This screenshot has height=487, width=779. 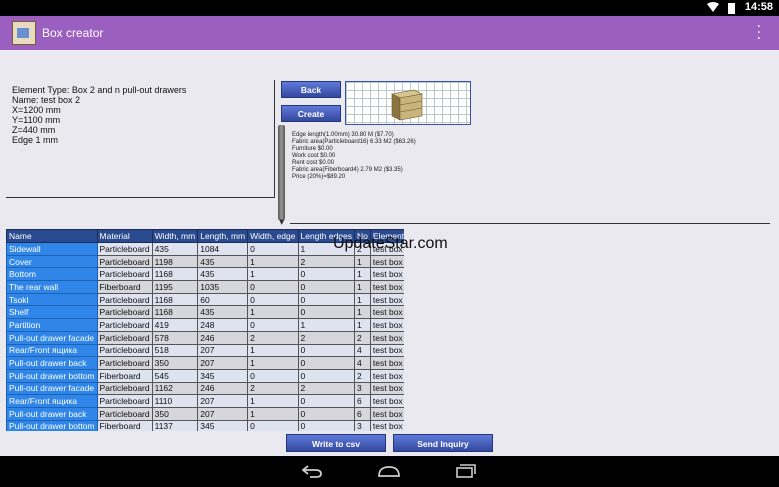 I want to click on create-button: Create, so click(x=311, y=113).